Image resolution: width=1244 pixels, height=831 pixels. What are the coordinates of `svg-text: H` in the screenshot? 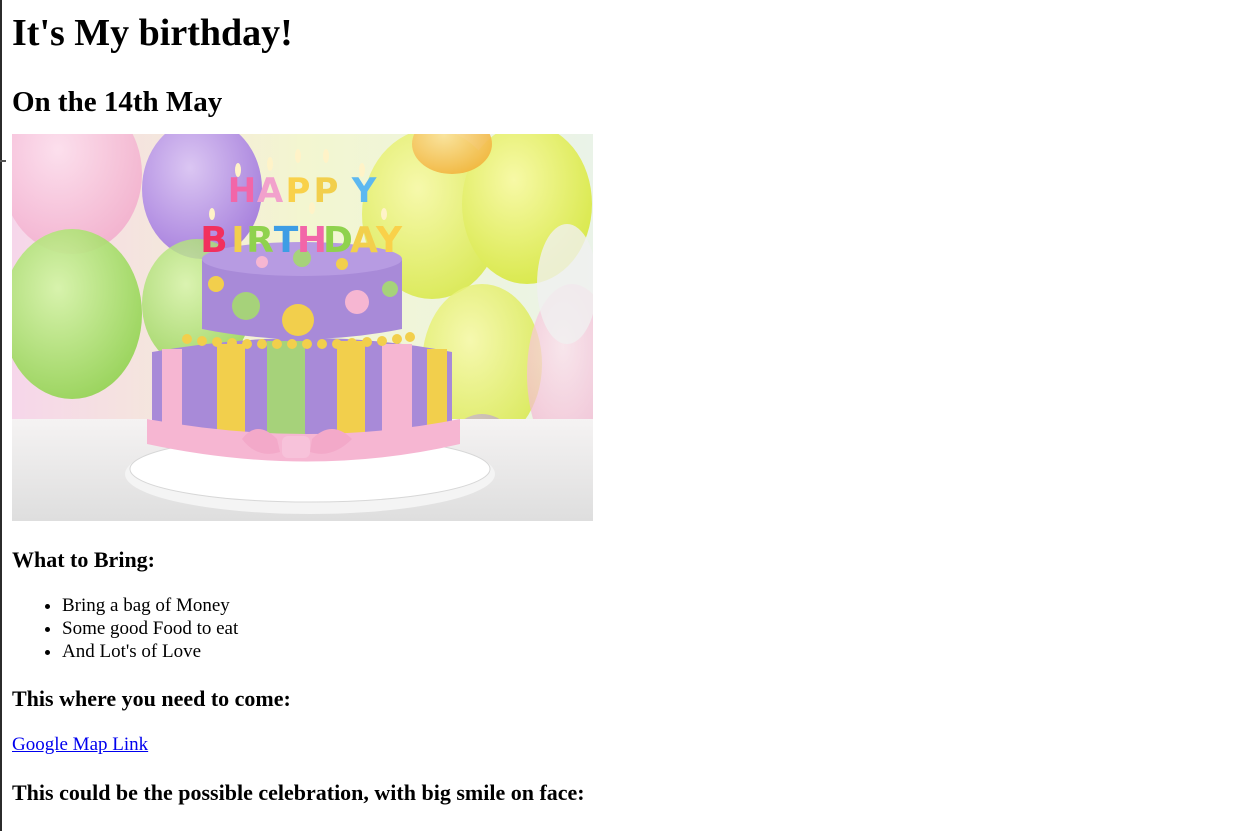 It's located at (242, 191).